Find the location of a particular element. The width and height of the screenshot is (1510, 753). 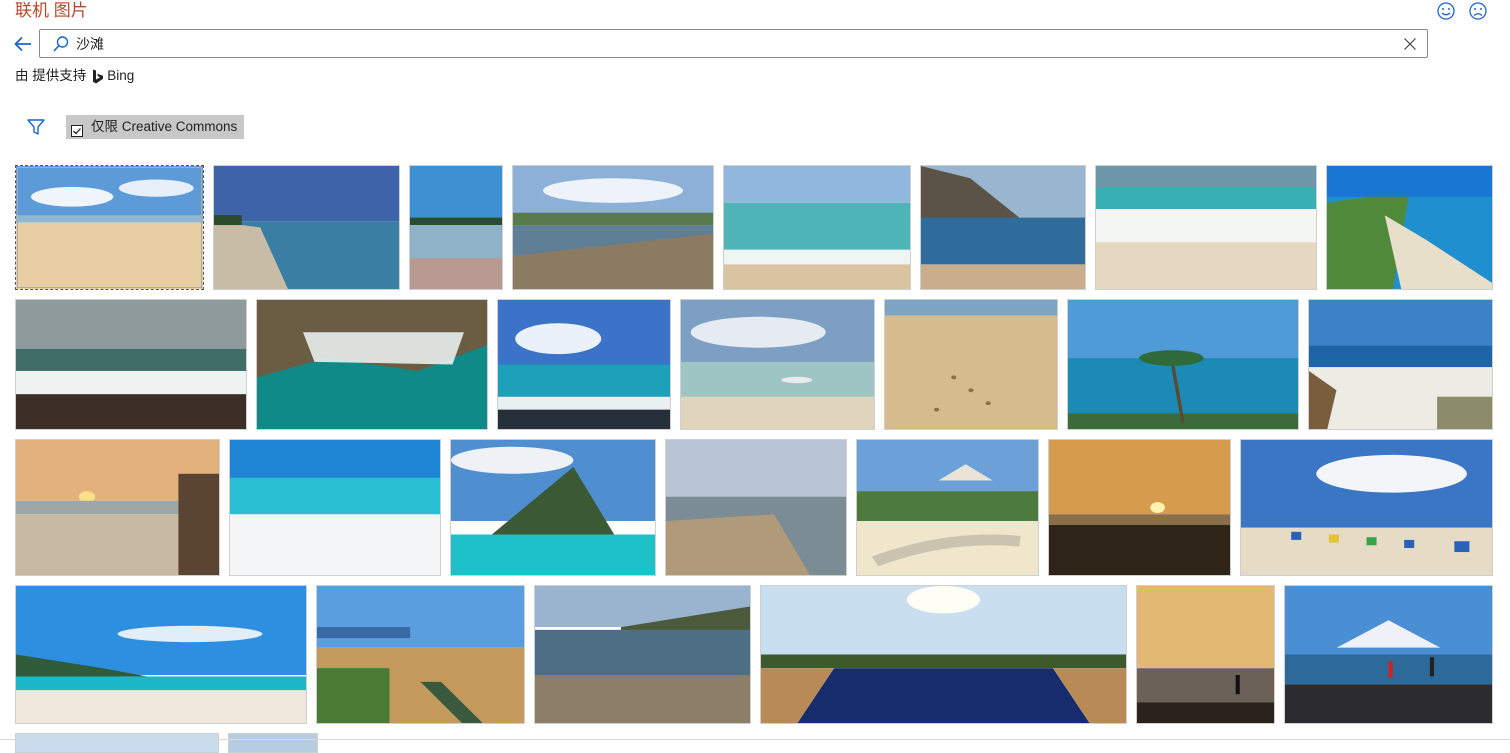

search-box is located at coordinates (733, 43).